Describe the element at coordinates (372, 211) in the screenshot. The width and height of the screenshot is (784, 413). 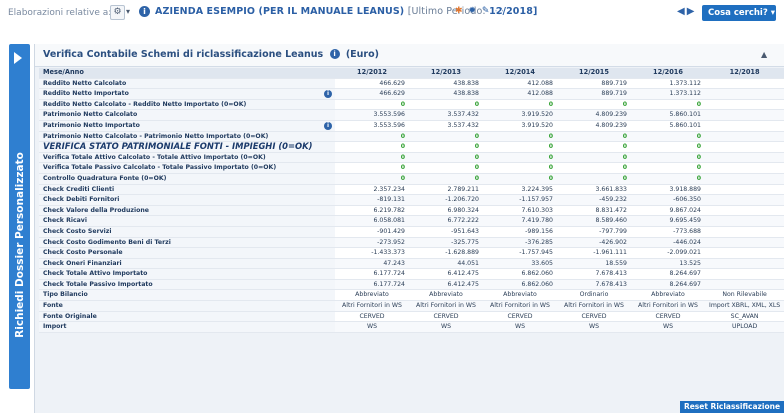
I see `table-cell: 6.219.782` at that location.